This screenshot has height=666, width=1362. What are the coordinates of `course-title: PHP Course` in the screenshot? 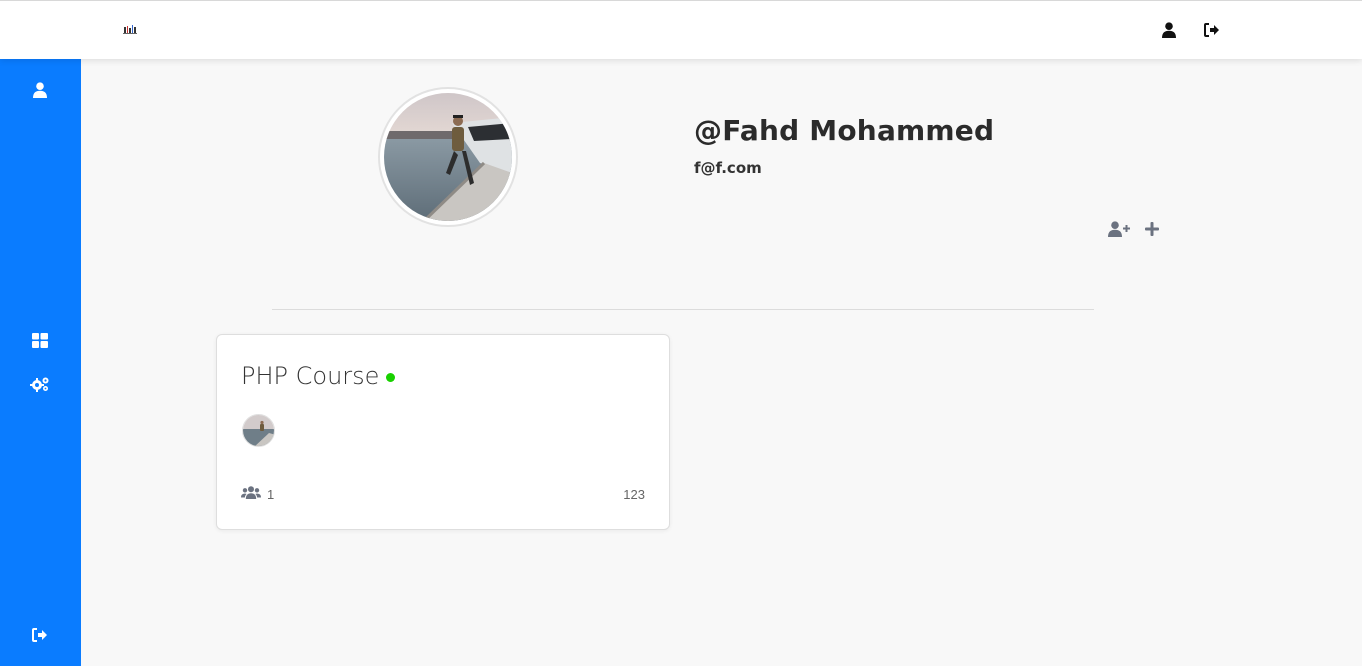 It's located at (310, 376).